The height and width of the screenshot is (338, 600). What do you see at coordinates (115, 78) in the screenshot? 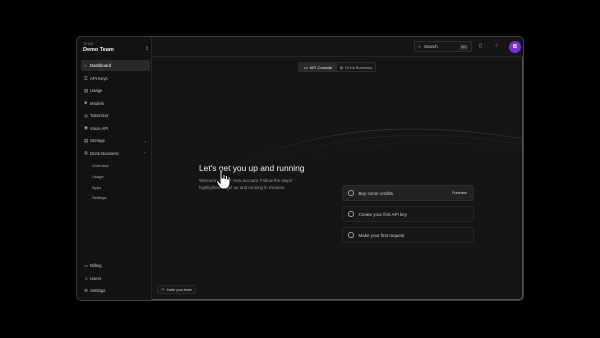
I see `sidebar-item-api-keys: ⚿ API Keys` at bounding box center [115, 78].